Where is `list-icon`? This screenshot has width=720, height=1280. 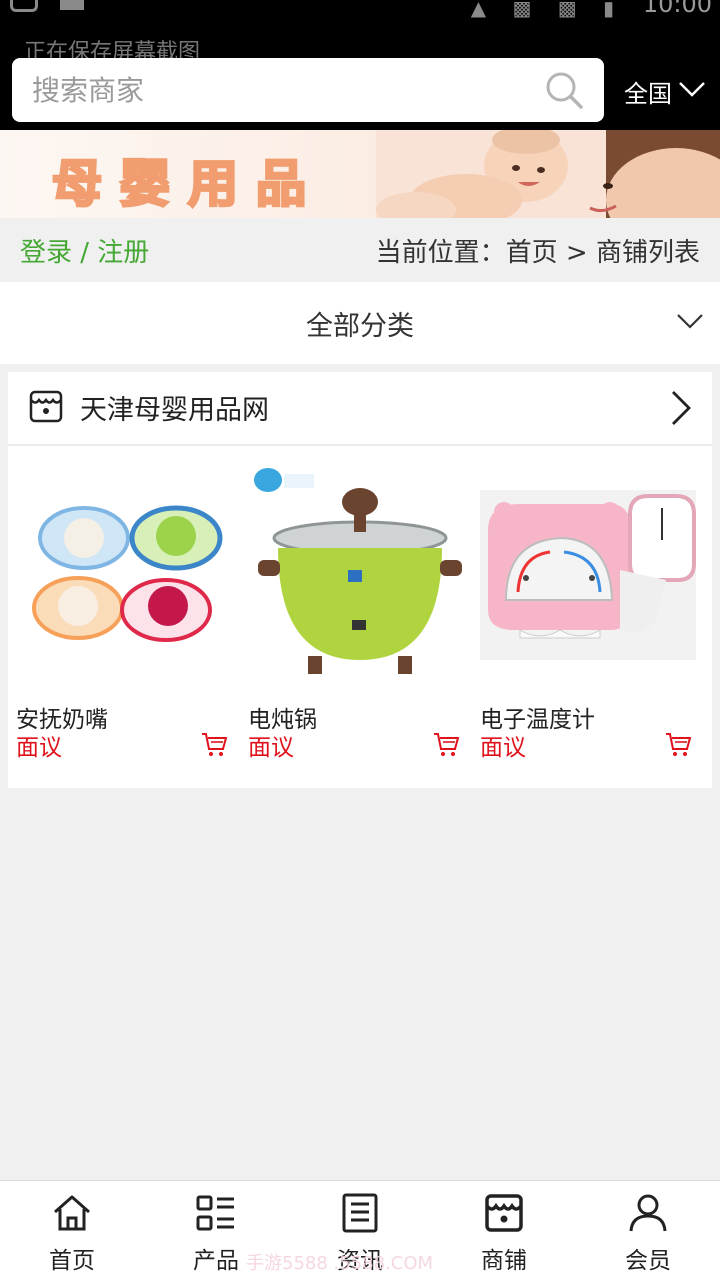
list-icon is located at coordinates (216, 1213).